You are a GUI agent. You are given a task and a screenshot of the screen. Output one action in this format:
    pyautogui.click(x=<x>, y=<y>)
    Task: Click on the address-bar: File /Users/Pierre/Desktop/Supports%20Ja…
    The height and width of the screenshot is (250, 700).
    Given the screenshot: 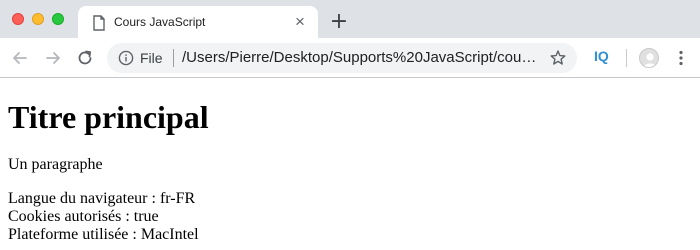 What is the action you would take?
    pyautogui.click(x=342, y=58)
    